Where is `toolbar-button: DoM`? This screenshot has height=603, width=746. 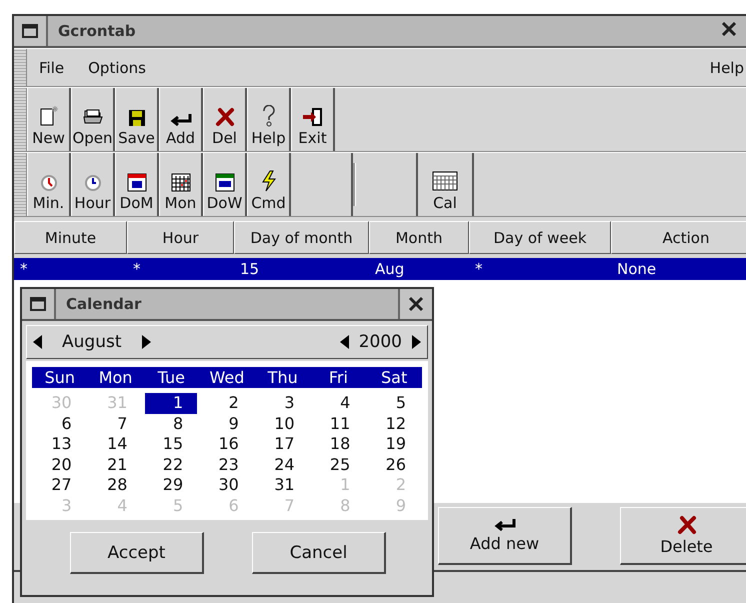
toolbar-button: DoM is located at coordinates (137, 184).